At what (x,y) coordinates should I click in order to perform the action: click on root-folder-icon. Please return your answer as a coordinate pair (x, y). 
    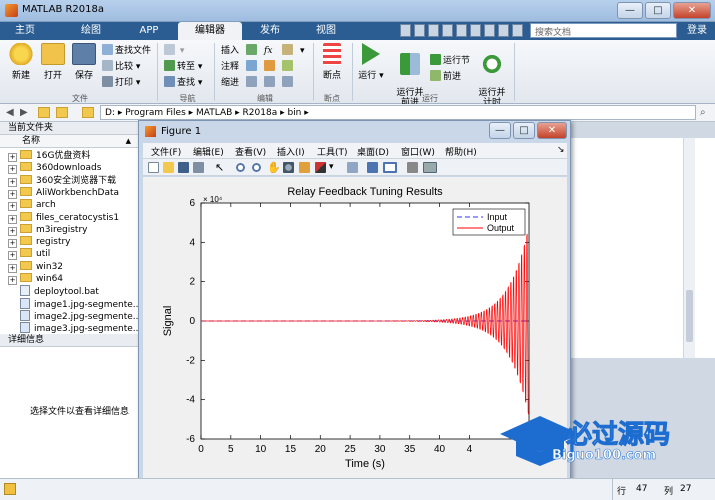
    Looking at the image, I should click on (88, 112).